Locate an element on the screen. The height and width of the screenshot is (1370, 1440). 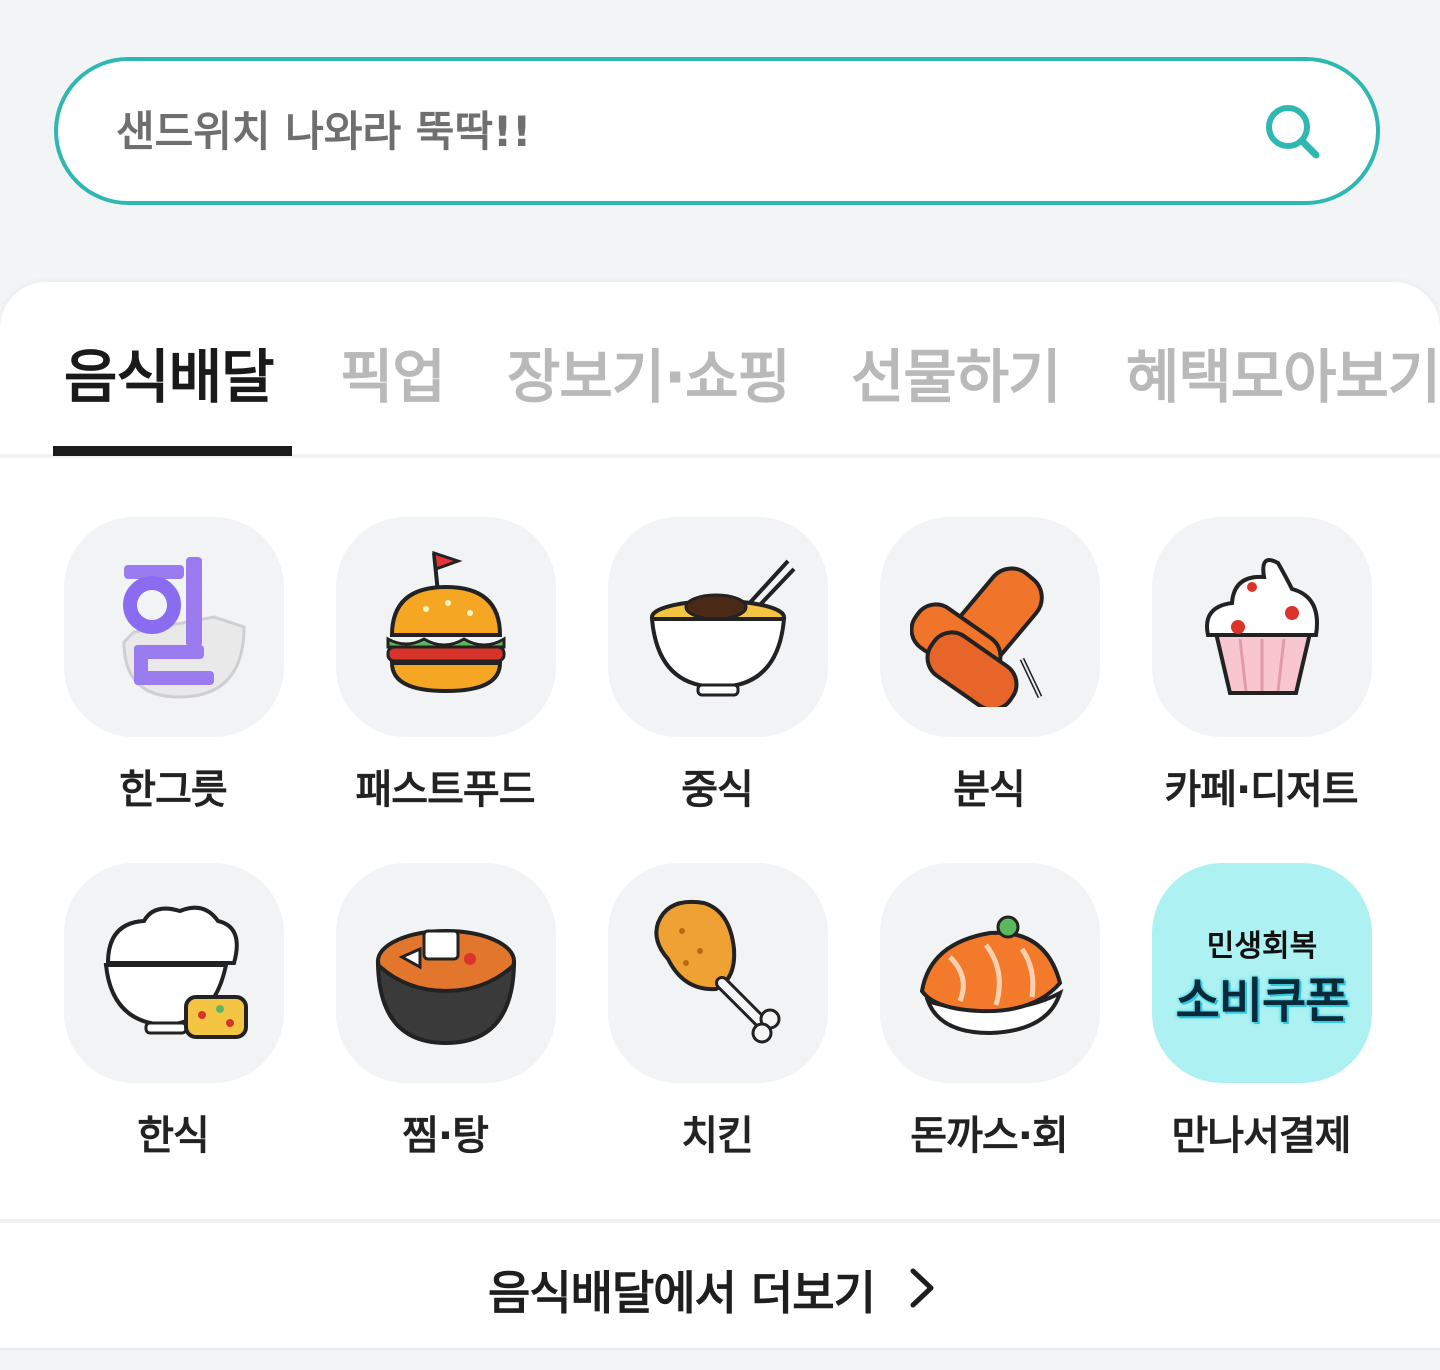
chicken-leg-icon is located at coordinates (717, 972).